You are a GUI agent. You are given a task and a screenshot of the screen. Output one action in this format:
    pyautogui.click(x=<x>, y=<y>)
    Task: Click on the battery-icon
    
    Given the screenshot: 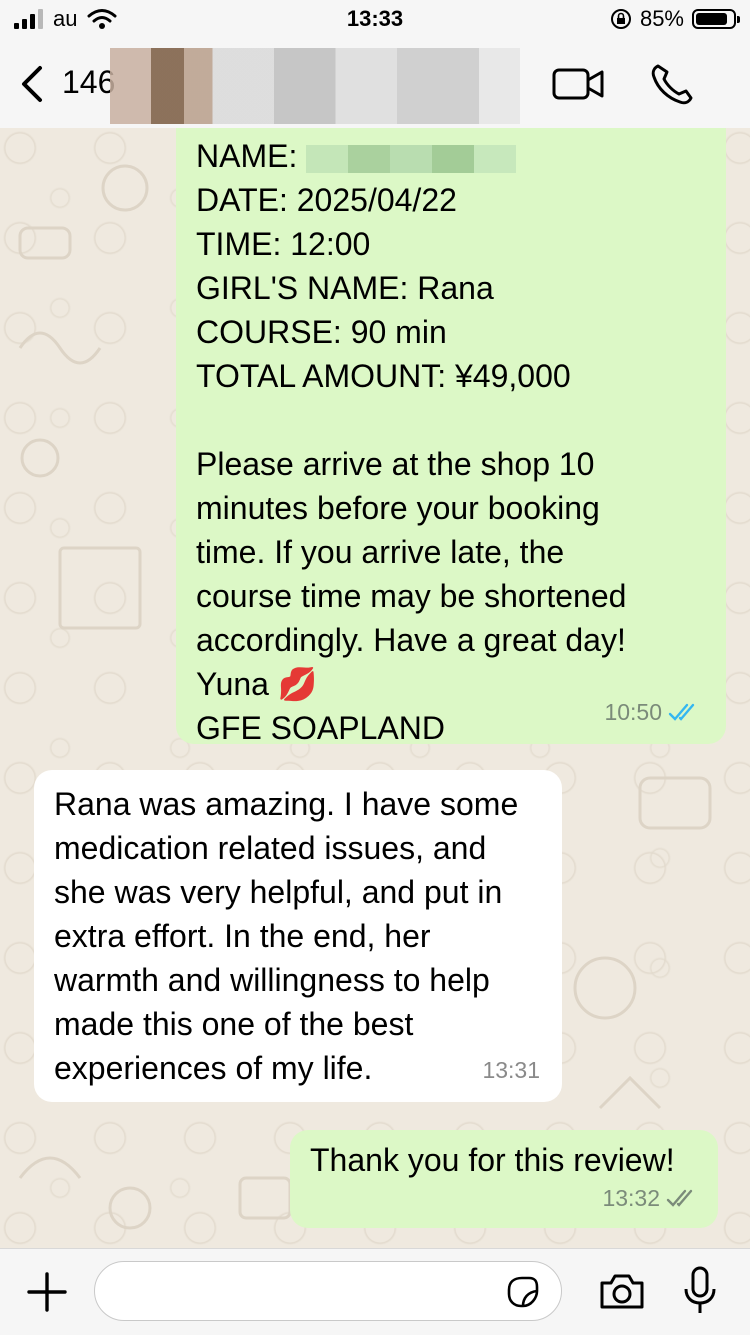 What is the action you would take?
    pyautogui.click(x=716, y=19)
    